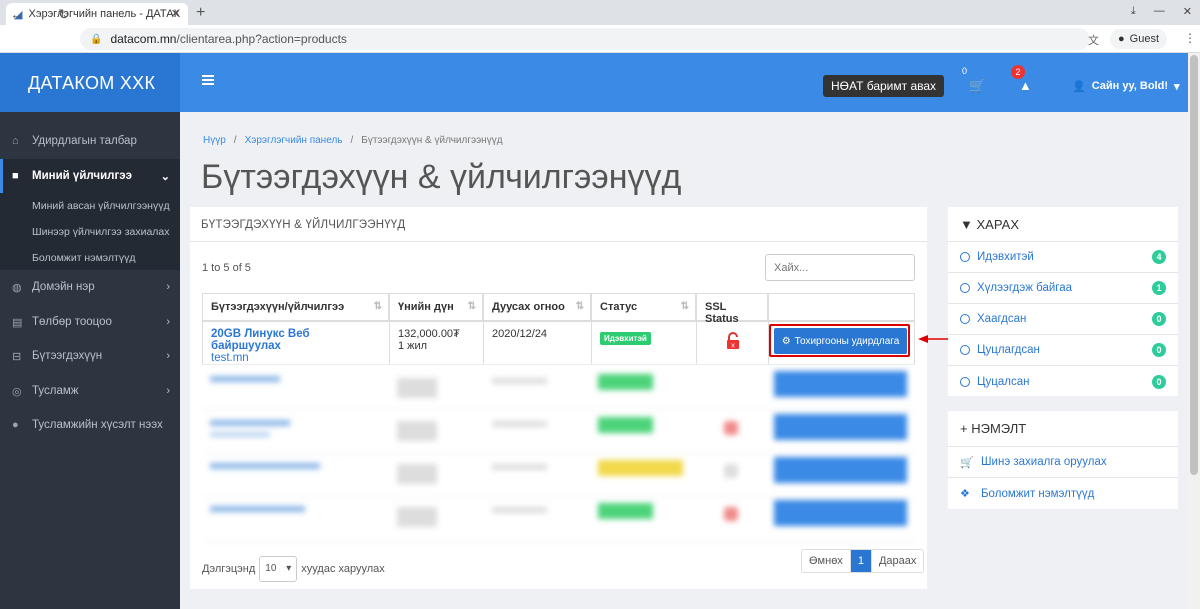 This screenshot has height=609, width=1200. I want to click on table-row: 20GB Линукс Веб байршуулах test.mn, so click(295, 343).